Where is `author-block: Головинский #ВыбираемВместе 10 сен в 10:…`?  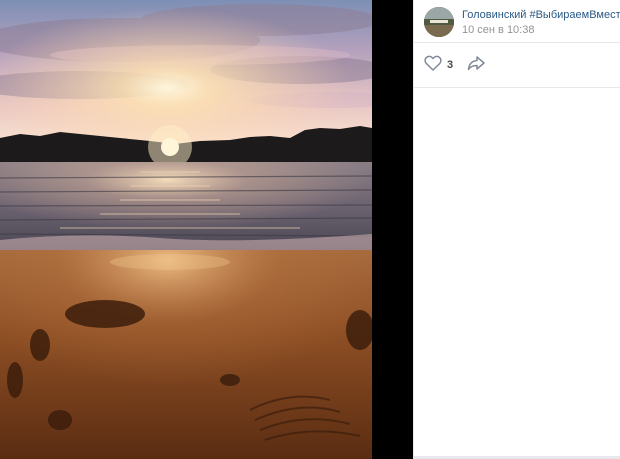 author-block: Головинский #ВыбираемВместе 10 сен в 10:… is located at coordinates (541, 22).